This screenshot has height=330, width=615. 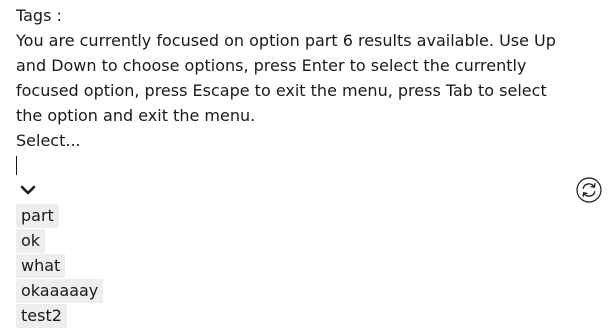 What do you see at coordinates (16, 165) in the screenshot?
I see `text-caret` at bounding box center [16, 165].